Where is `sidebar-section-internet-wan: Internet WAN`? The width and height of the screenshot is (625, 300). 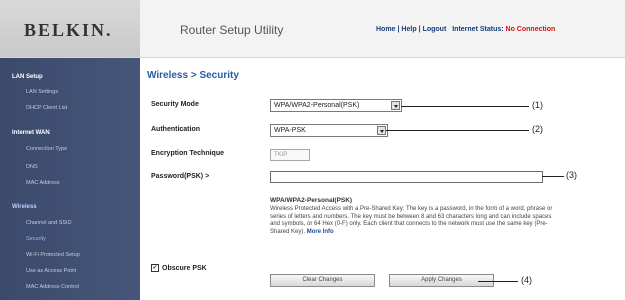 sidebar-section-internet-wan: Internet WAN is located at coordinates (31, 133).